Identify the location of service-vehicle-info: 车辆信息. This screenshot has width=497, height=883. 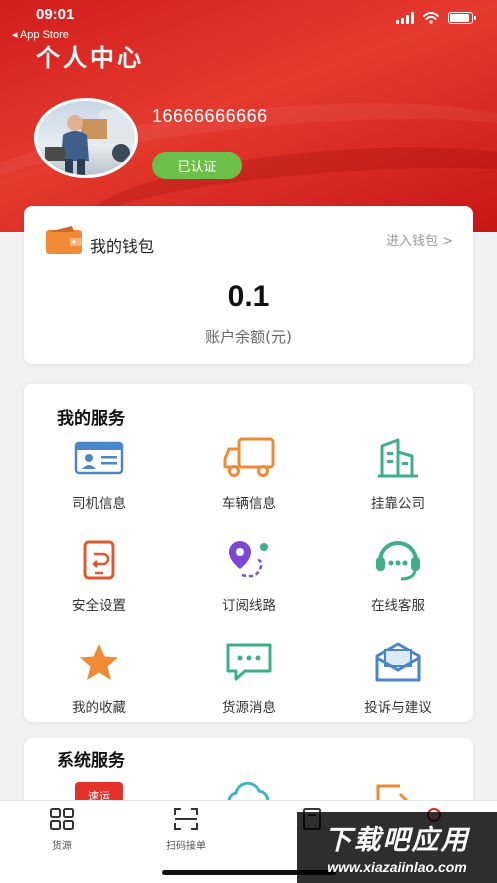
(249, 474).